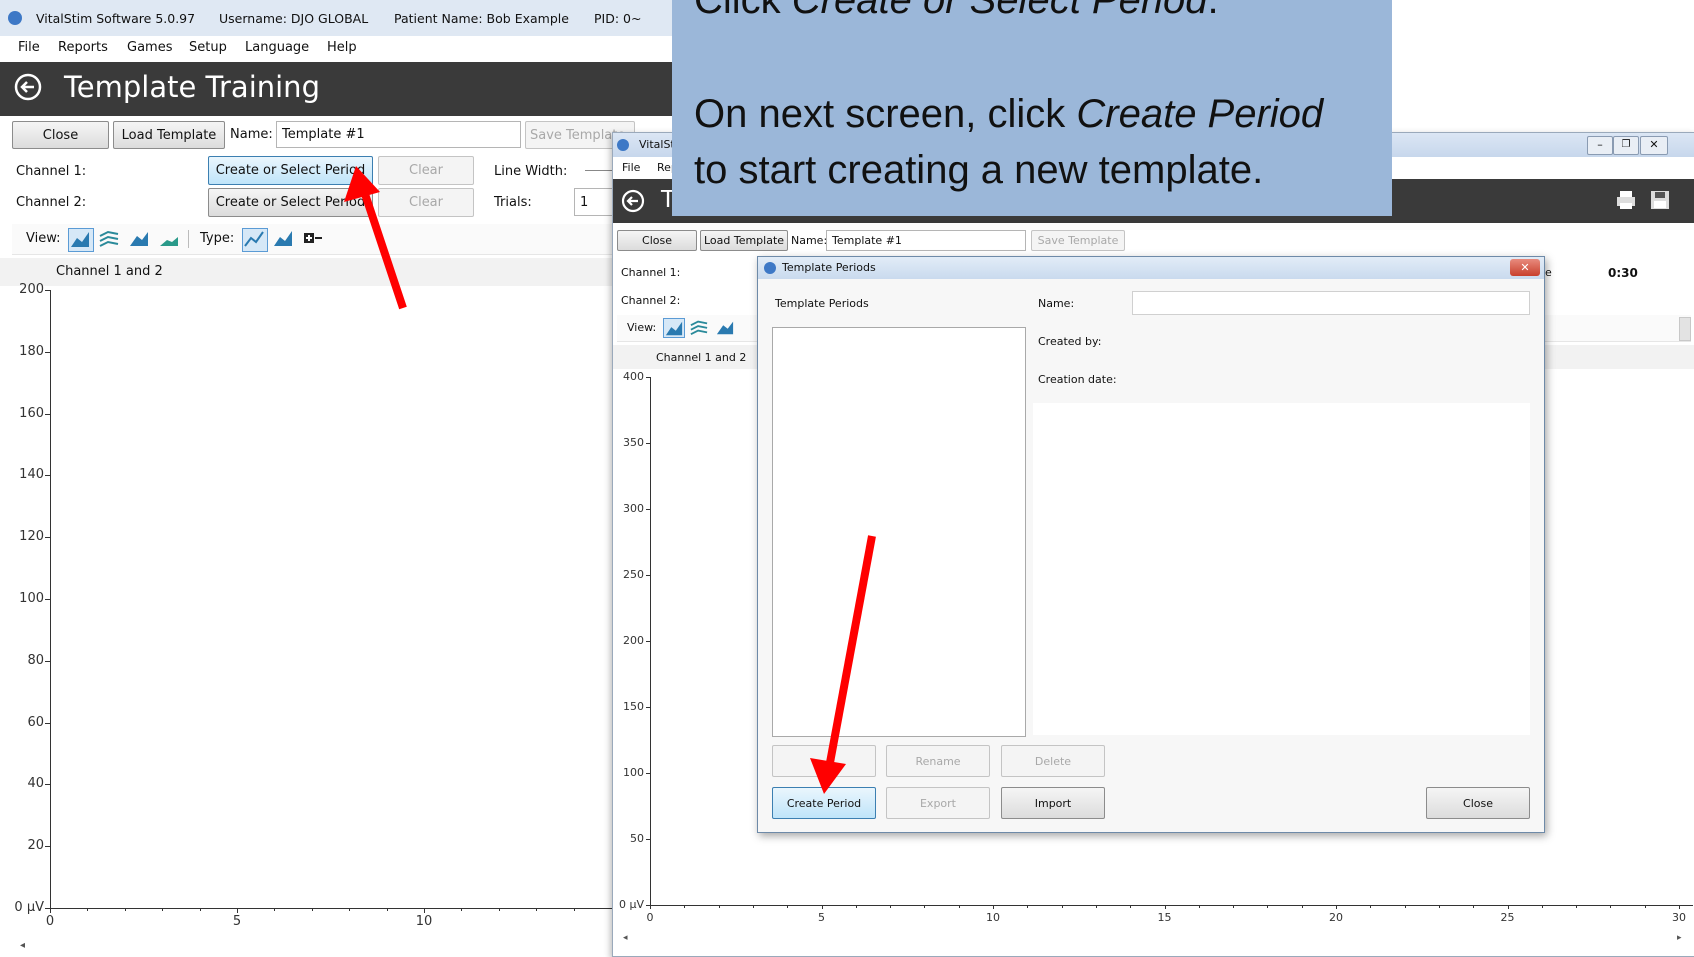 This screenshot has width=1694, height=957. I want to click on arrow-to-create-period, so click(843, 664).